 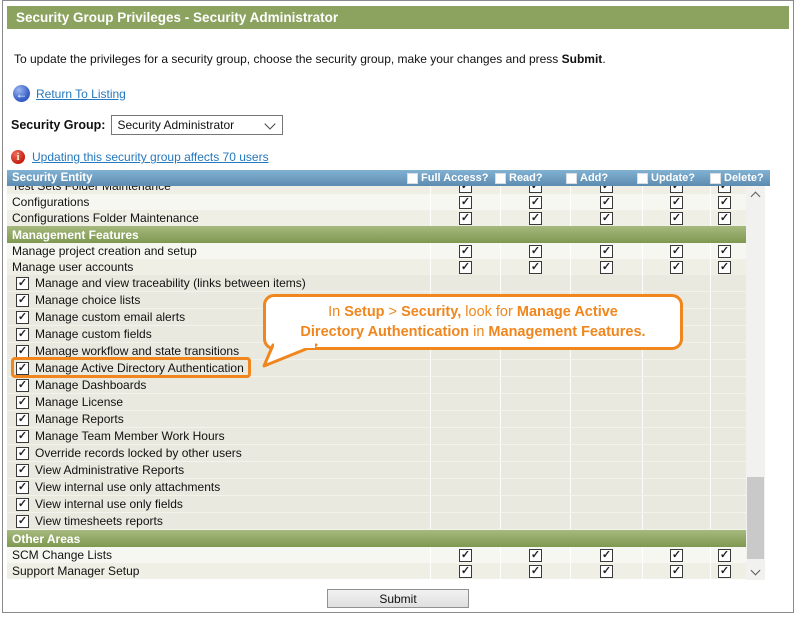 I want to click on feature-label: View timesheets reports, so click(x=99, y=521).